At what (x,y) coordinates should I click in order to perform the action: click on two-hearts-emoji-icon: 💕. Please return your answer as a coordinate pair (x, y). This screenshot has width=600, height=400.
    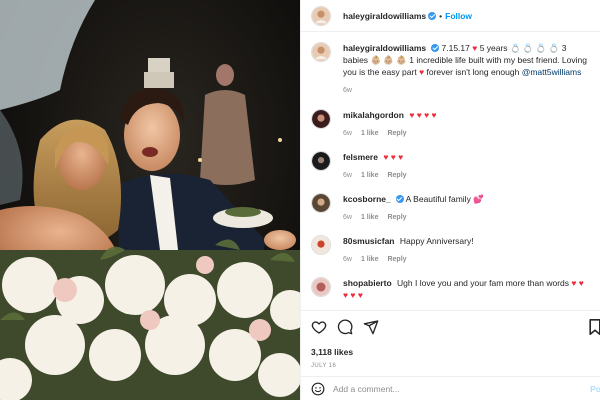
    Looking at the image, I should click on (478, 199).